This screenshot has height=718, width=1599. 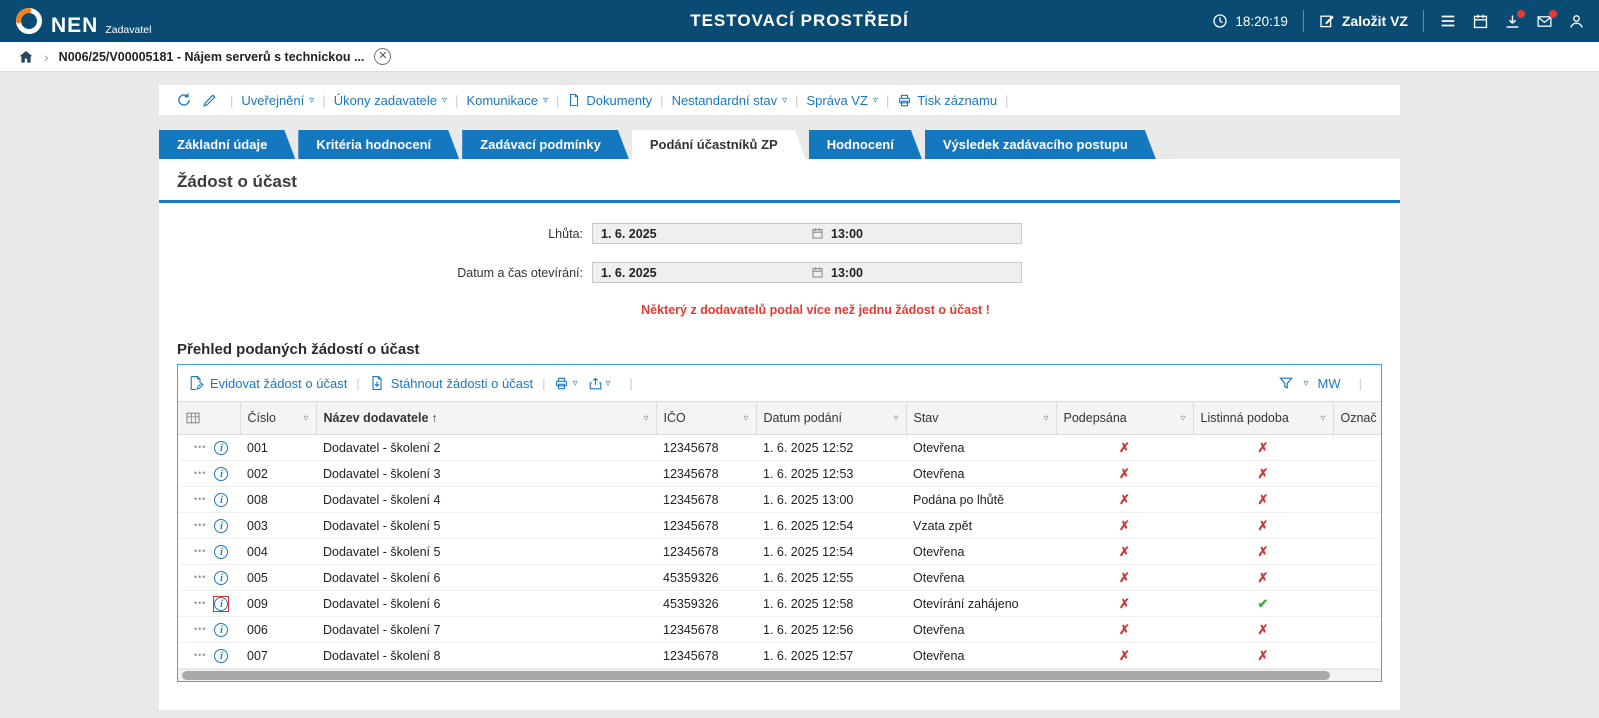 I want to click on column-header-listinna: Listinná podoba ▿, so click(x=1263, y=418).